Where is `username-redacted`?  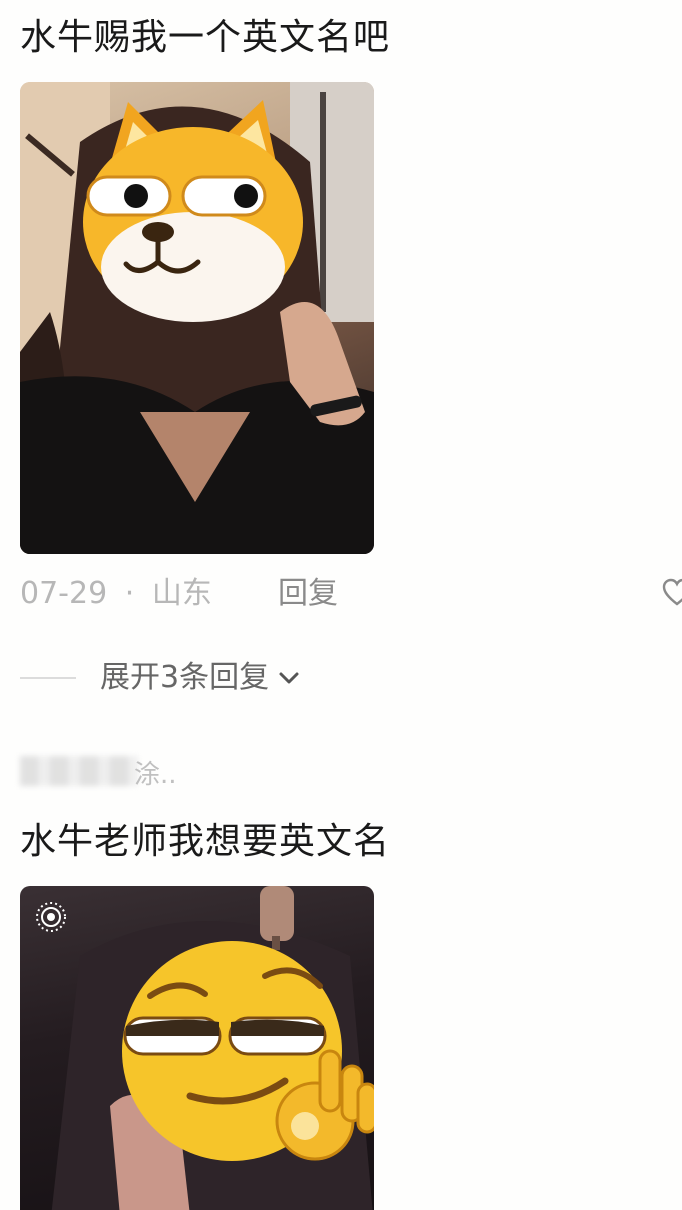 username-redacted is located at coordinates (79, 771).